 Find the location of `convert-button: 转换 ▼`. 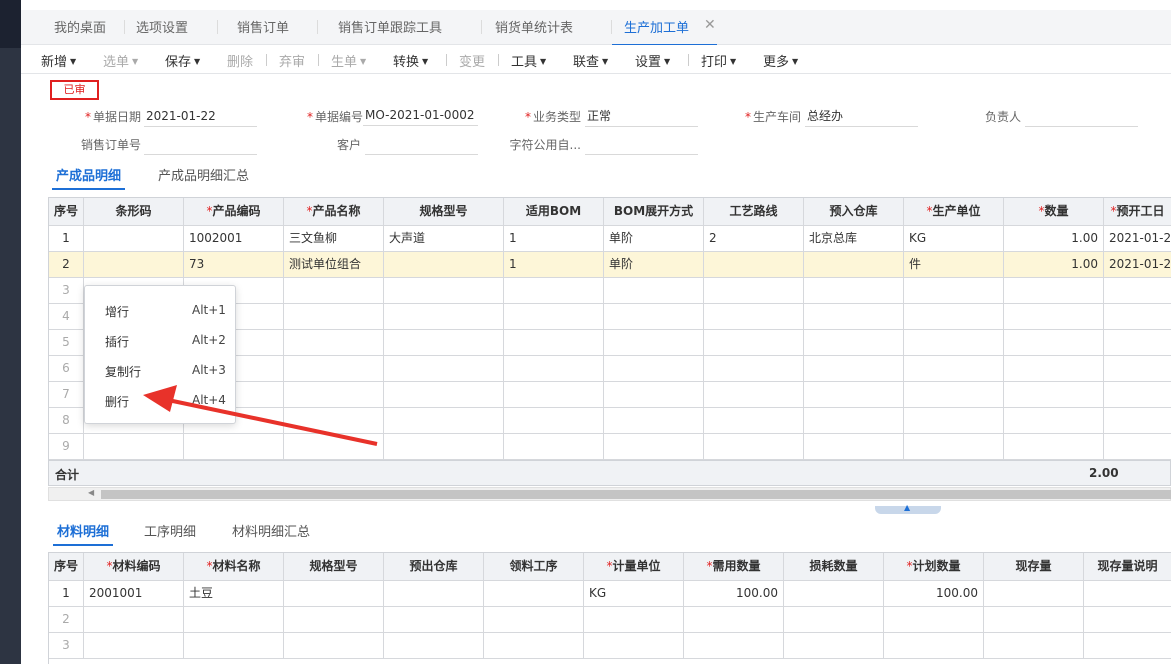

convert-button: 转换 ▼ is located at coordinates (410, 60).